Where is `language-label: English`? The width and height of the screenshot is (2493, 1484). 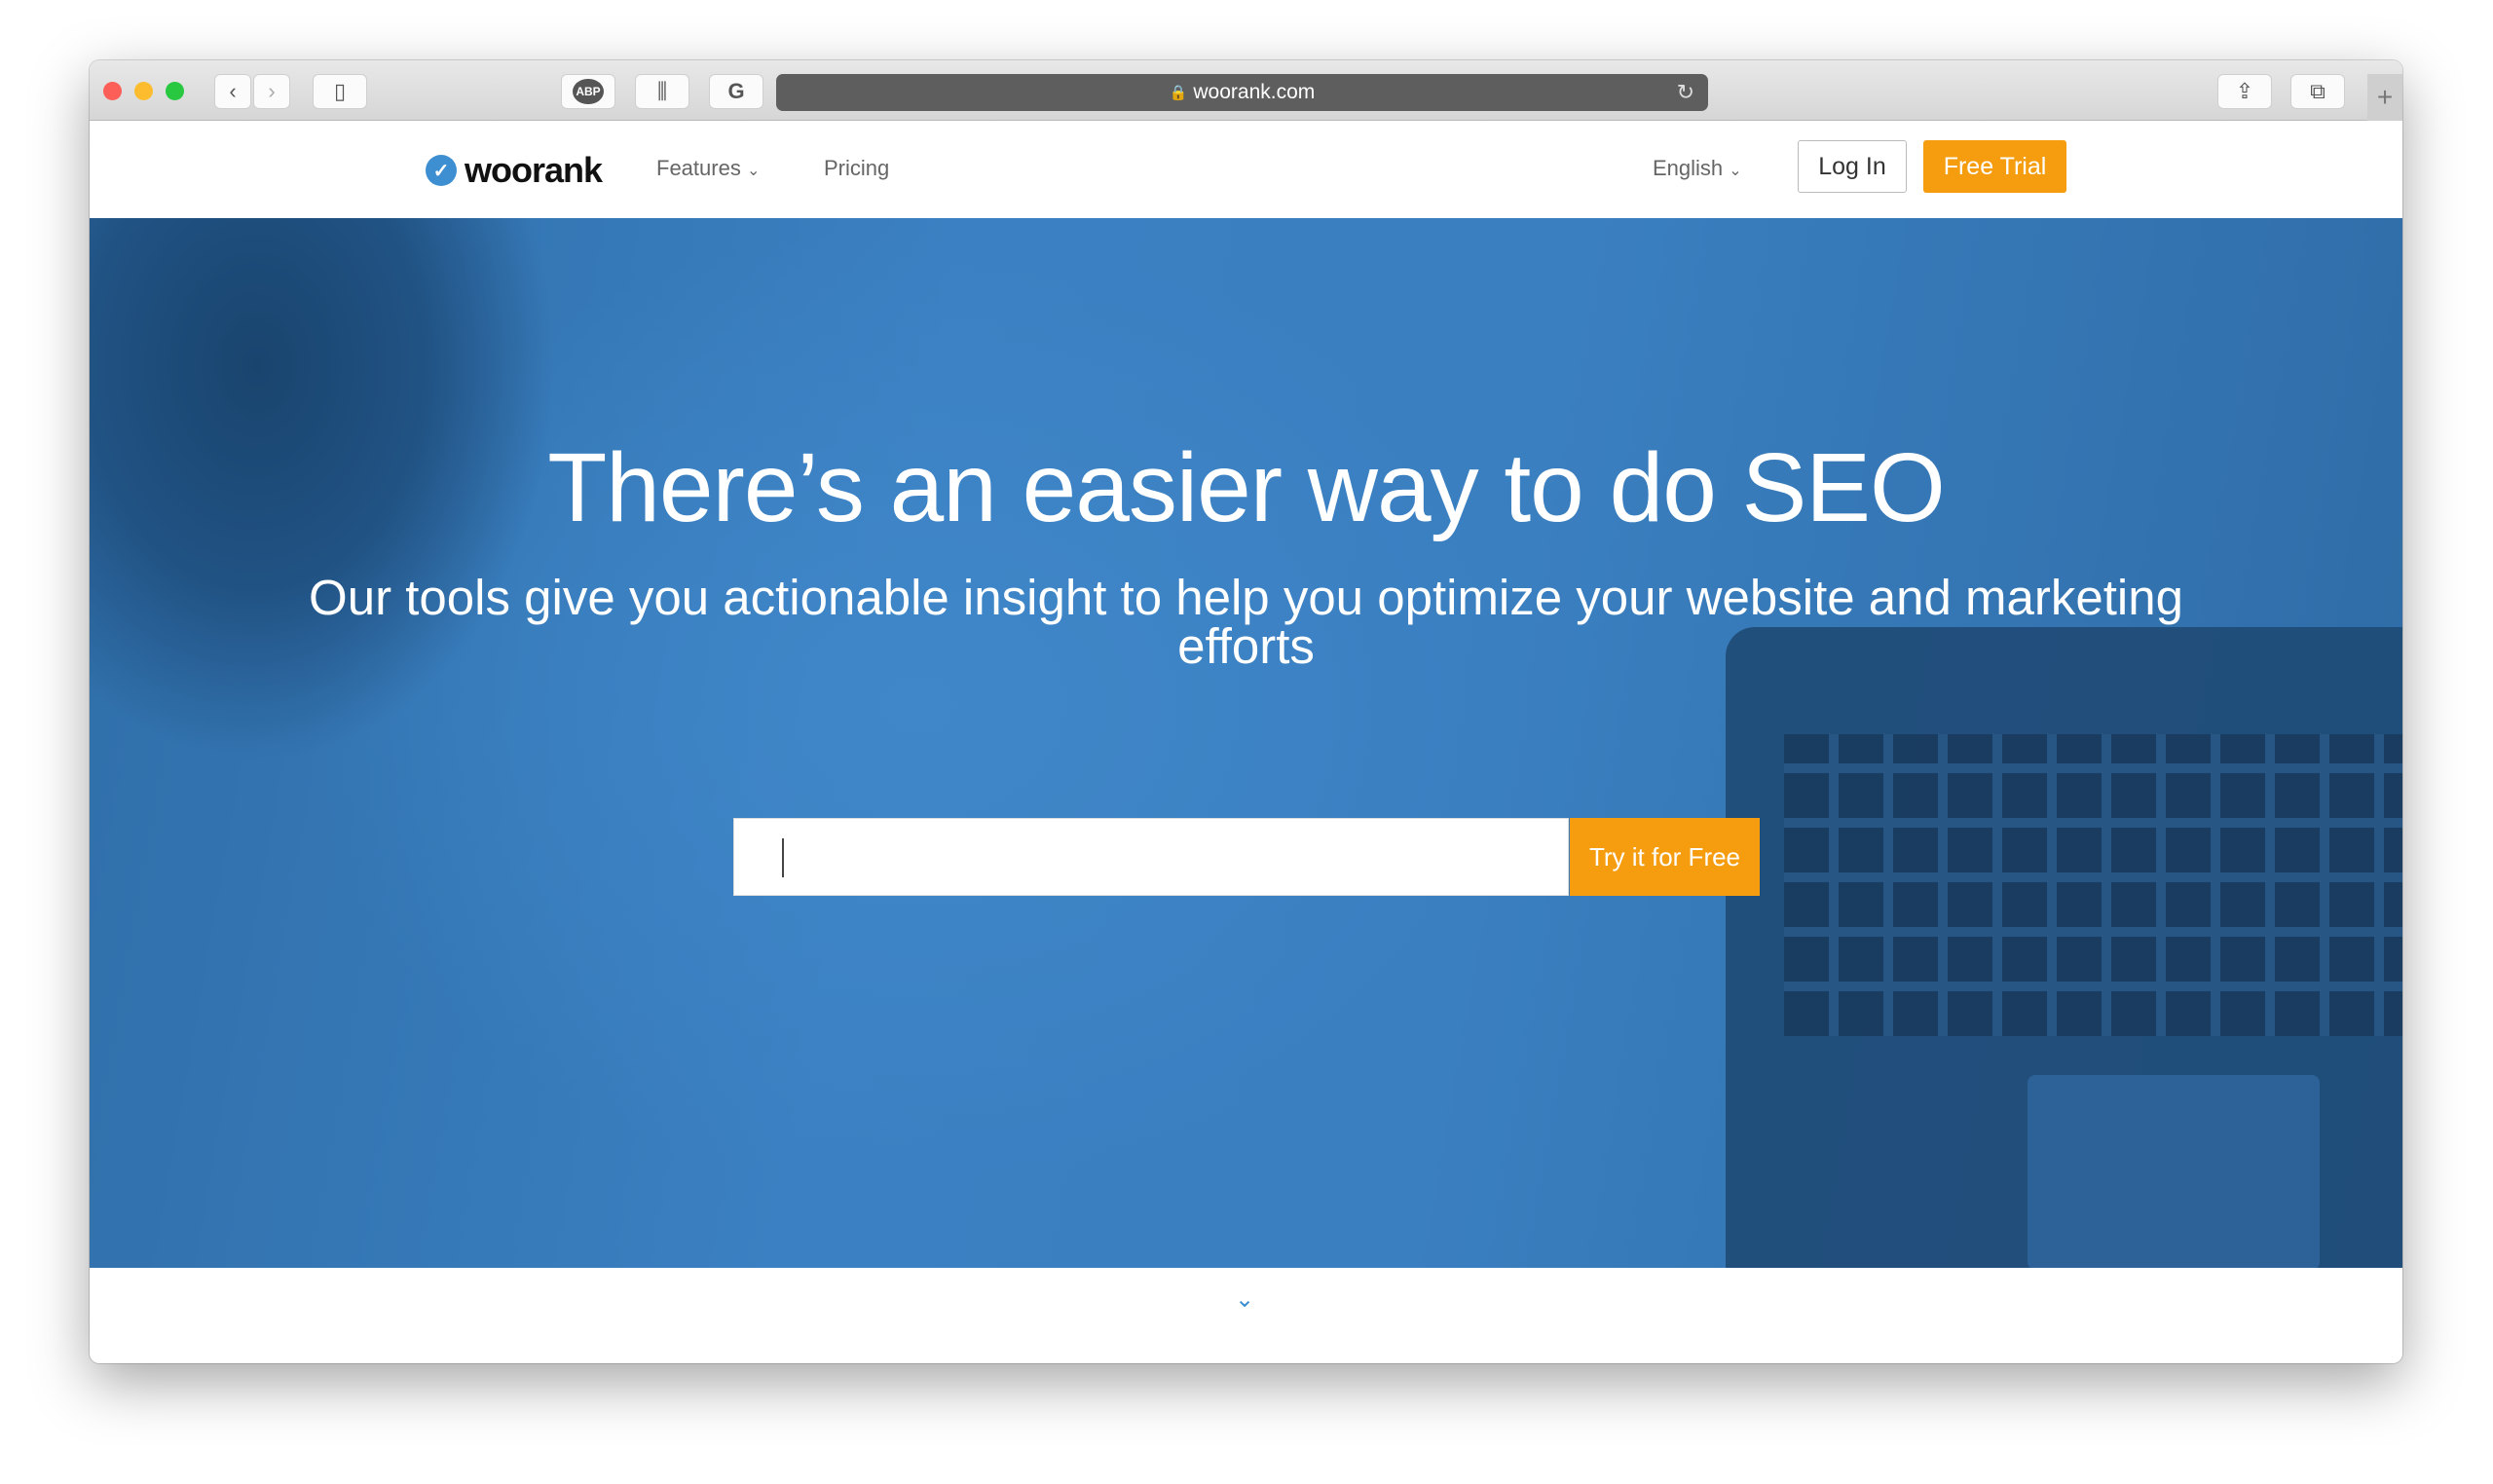 language-label: English is located at coordinates (1689, 168).